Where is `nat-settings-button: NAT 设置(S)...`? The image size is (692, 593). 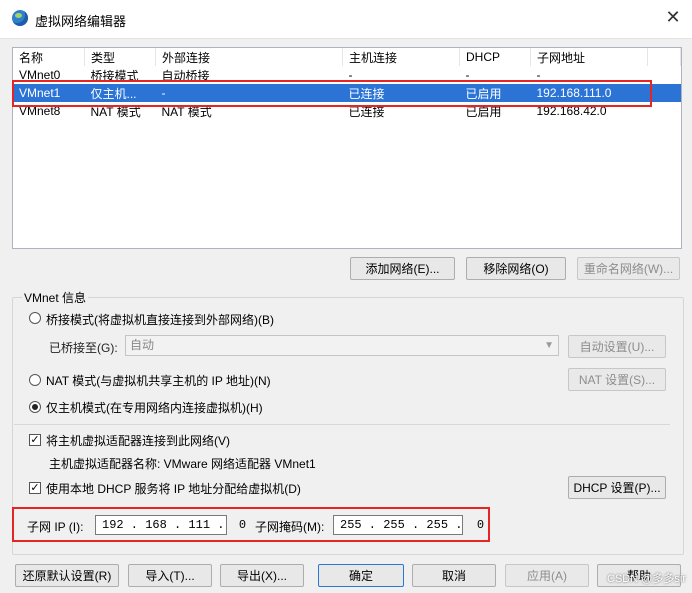 nat-settings-button: NAT 设置(S)... is located at coordinates (617, 379).